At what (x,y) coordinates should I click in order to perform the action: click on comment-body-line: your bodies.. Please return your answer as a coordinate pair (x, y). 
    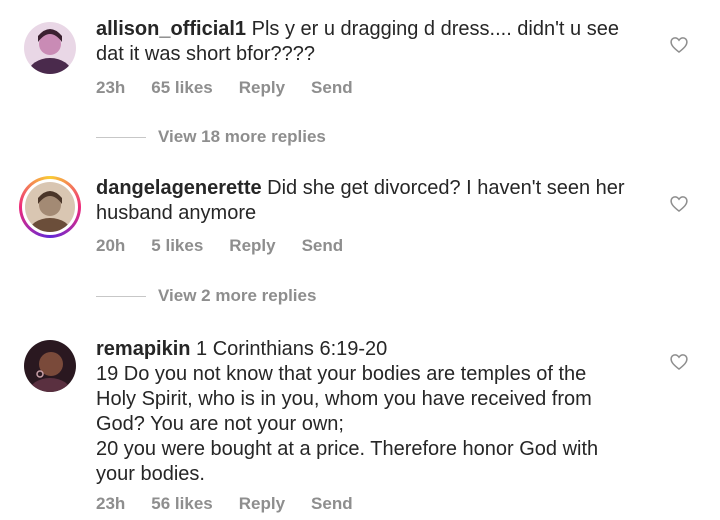
    Looking at the image, I should click on (150, 474).